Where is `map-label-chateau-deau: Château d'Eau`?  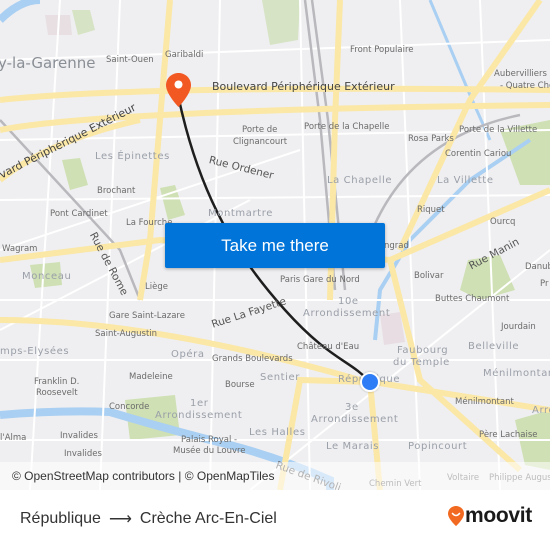 map-label-chateau-deau: Château d'Eau is located at coordinates (328, 347).